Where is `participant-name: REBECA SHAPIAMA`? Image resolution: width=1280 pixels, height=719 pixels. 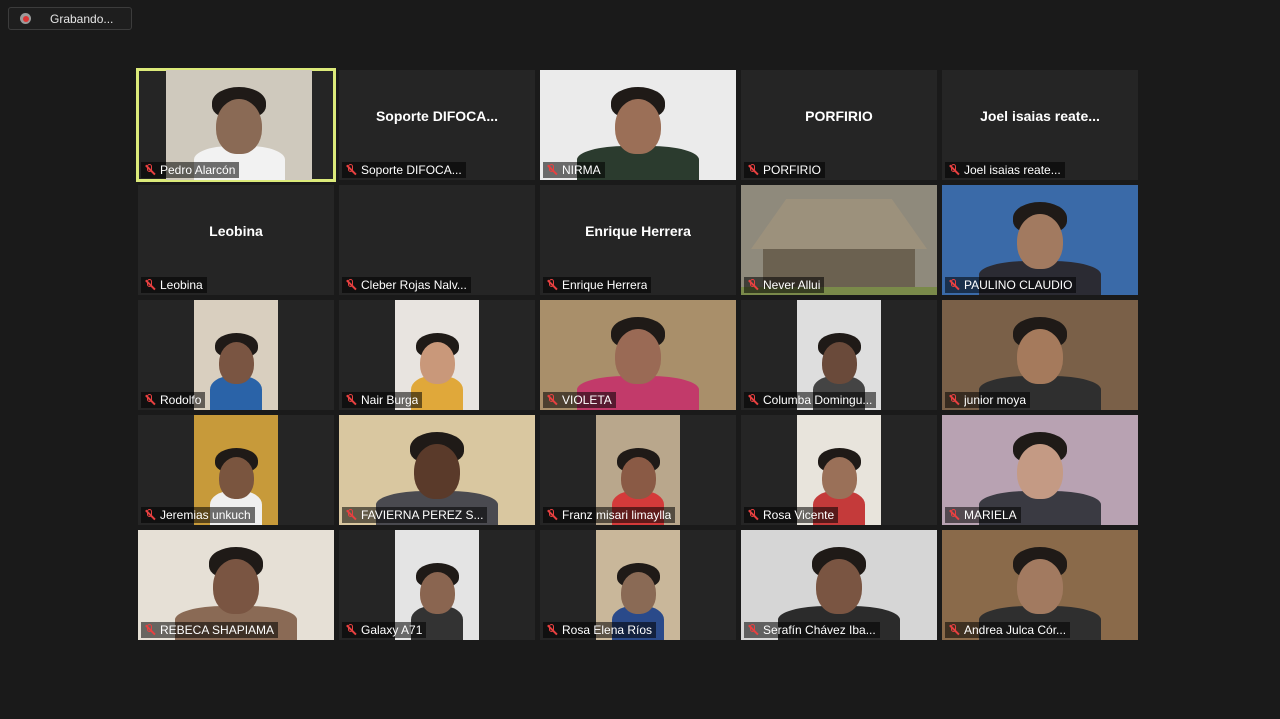
participant-name: REBECA SHAPIAMA is located at coordinates (217, 630).